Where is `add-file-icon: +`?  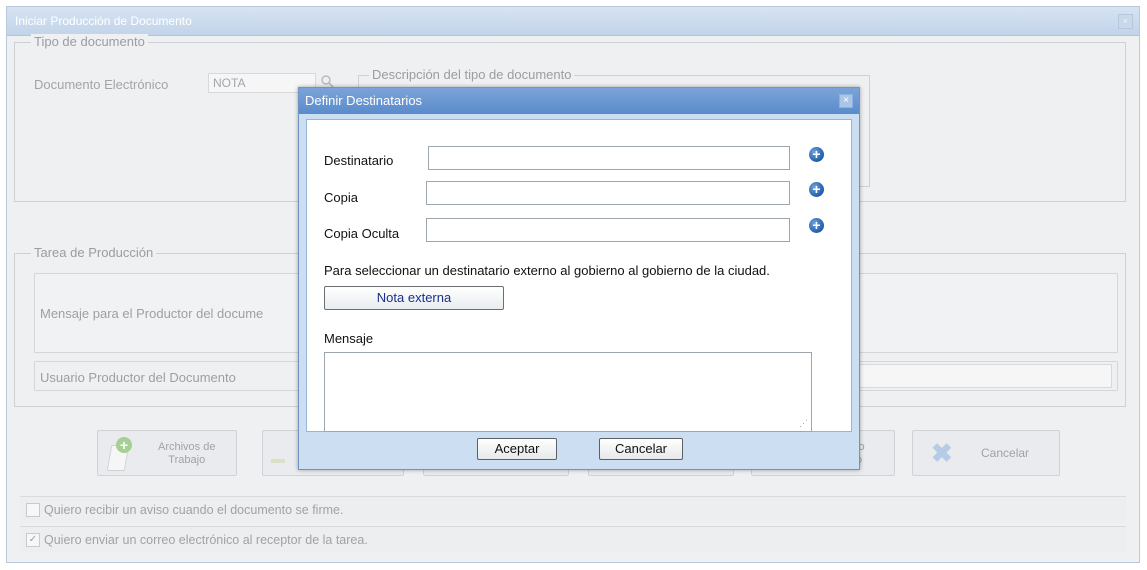
add-file-icon: + is located at coordinates (124, 445).